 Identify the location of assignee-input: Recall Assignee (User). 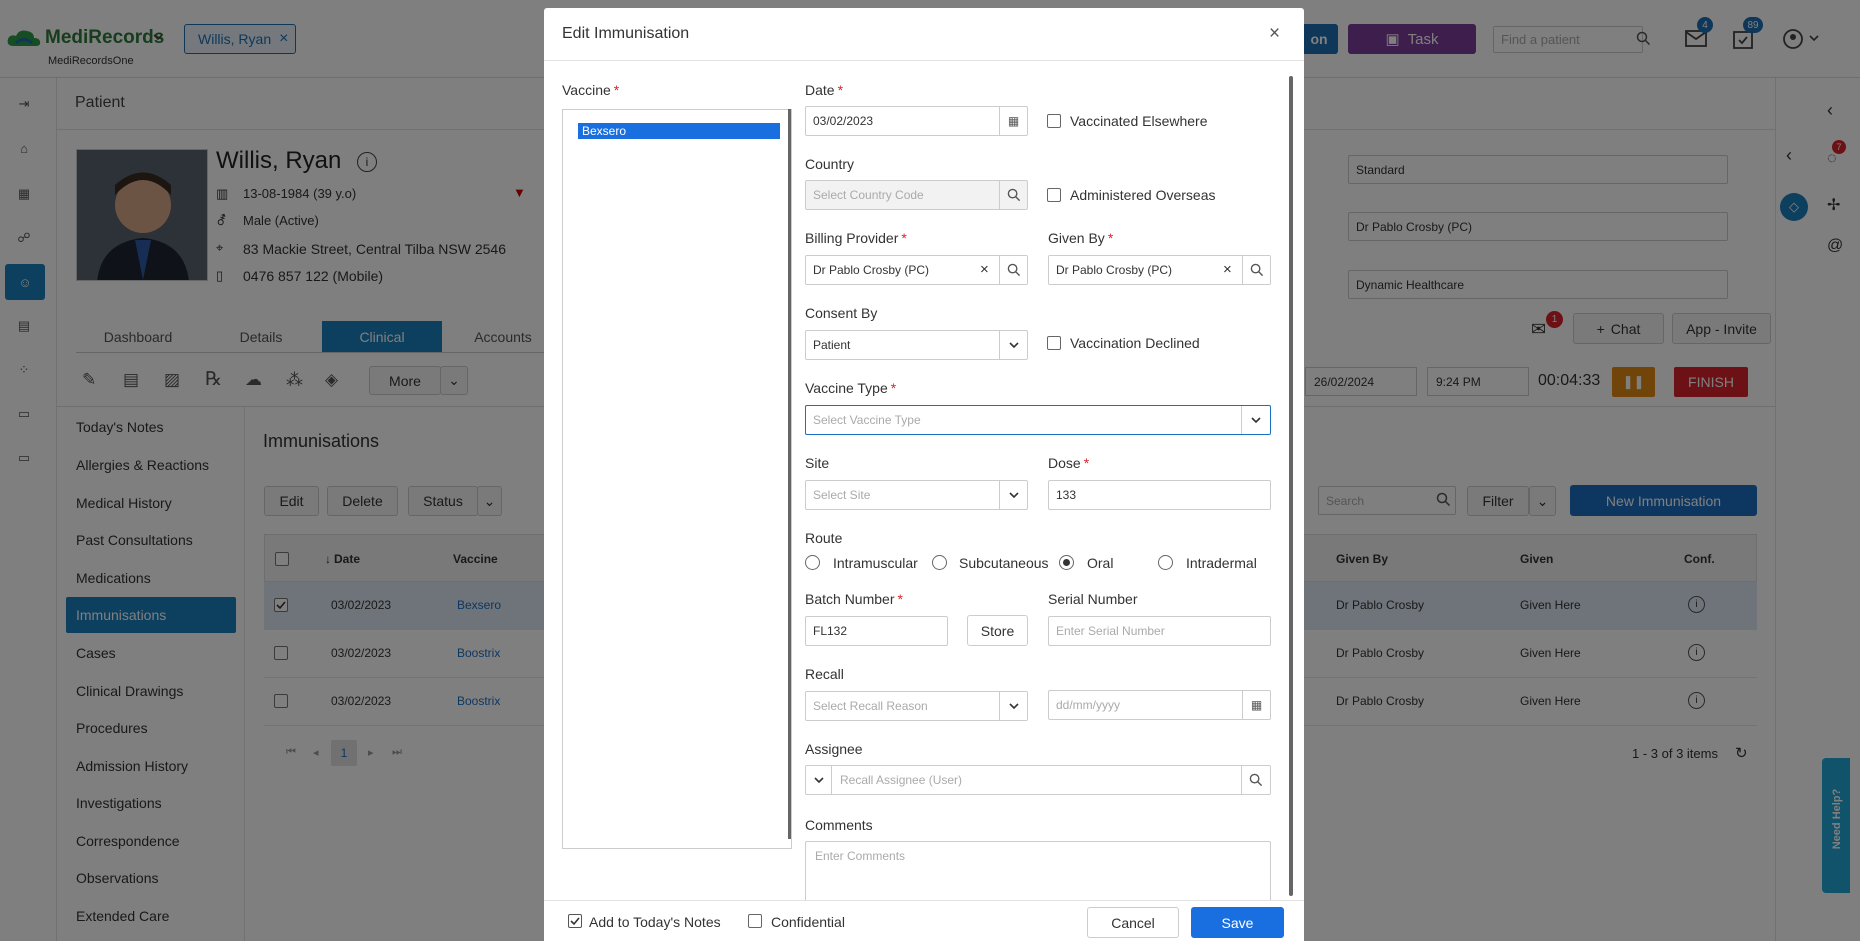
(1038, 780).